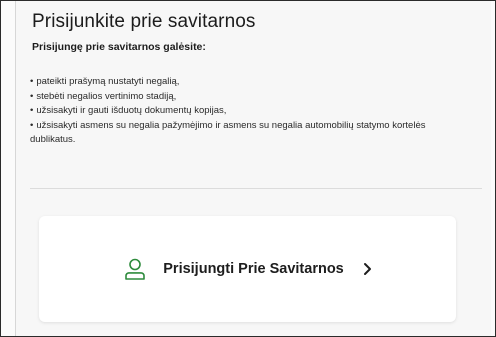  Describe the element at coordinates (135, 269) in the screenshot. I see `user-outline-icon` at that location.